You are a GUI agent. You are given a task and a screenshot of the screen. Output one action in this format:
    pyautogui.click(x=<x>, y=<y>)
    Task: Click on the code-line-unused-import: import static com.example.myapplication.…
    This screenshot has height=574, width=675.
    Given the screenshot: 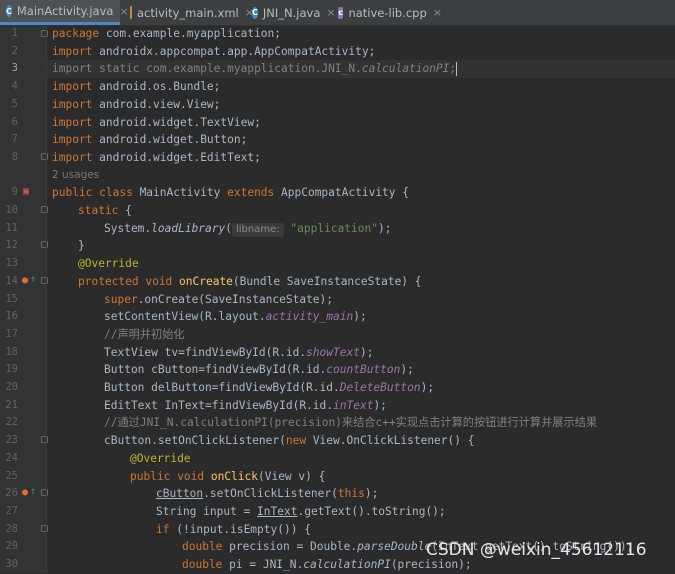 What is the action you would take?
    pyautogui.click(x=255, y=69)
    